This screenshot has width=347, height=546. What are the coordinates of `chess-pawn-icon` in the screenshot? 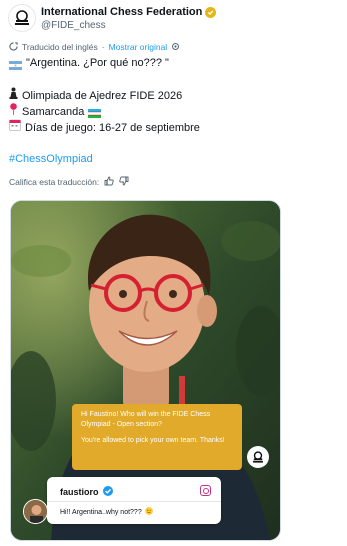 It's located at (13, 95).